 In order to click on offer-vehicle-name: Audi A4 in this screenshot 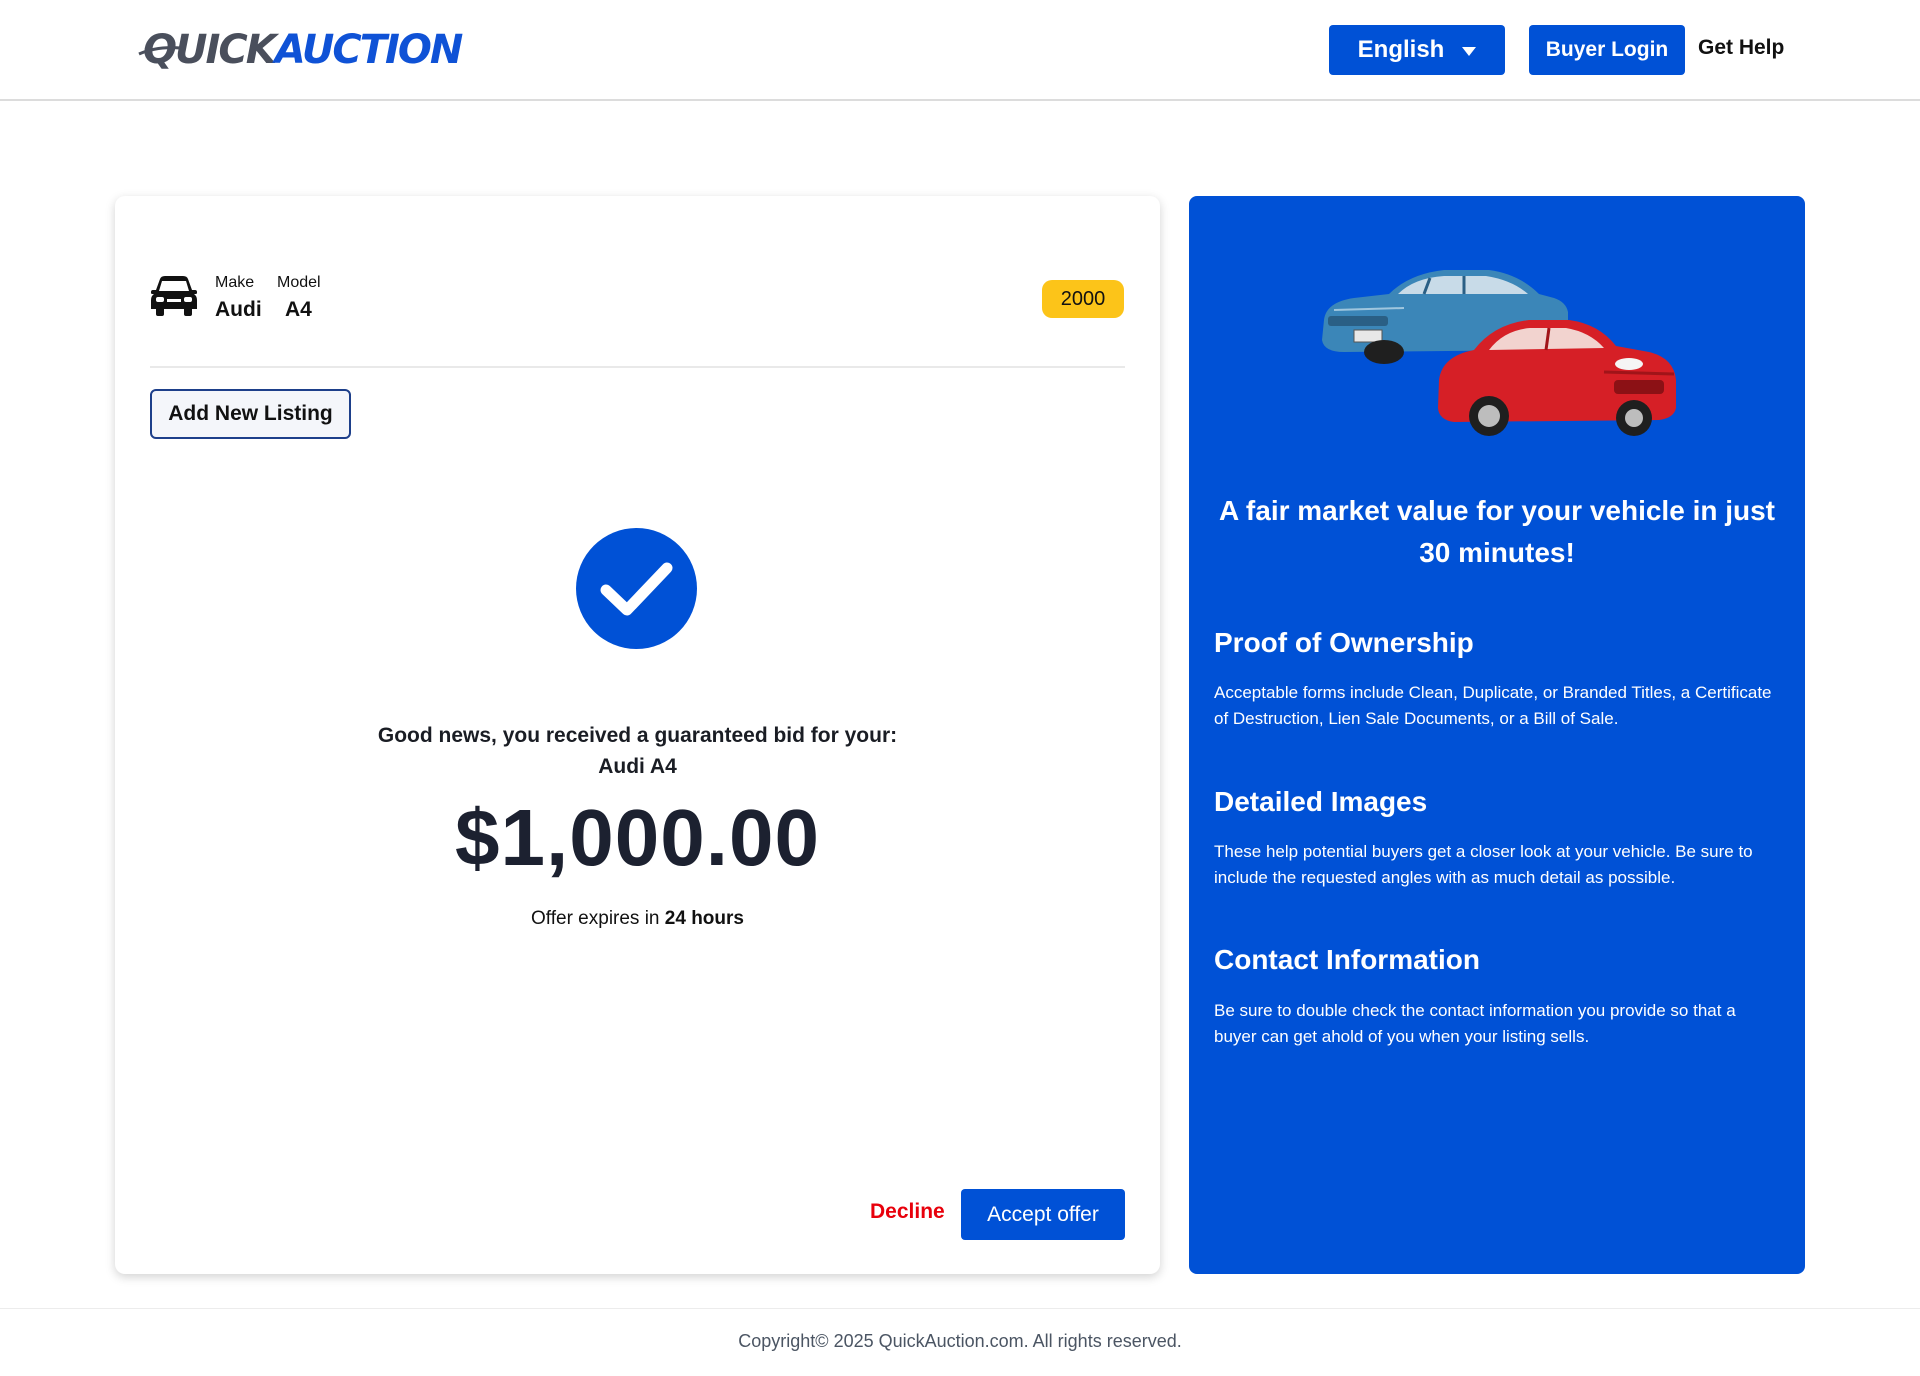, I will do `click(637, 766)`.